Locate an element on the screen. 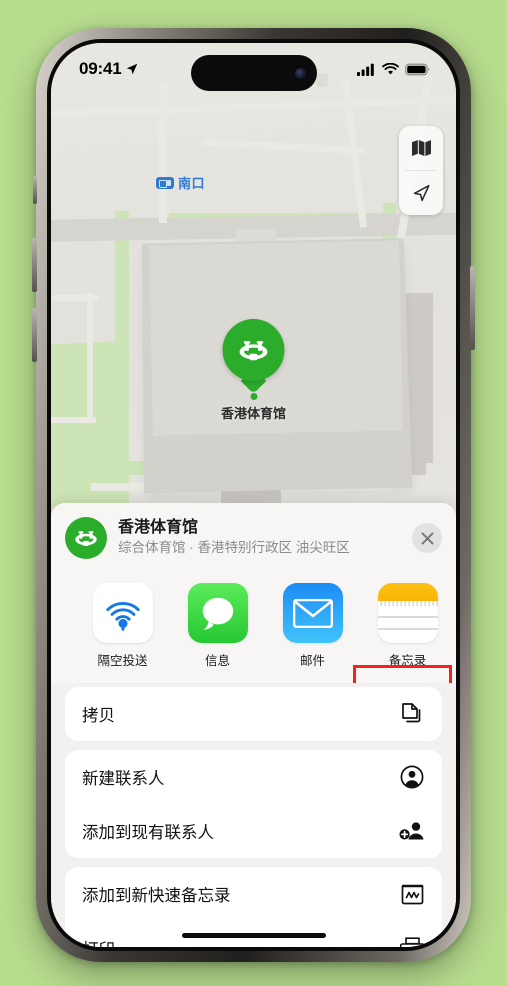 The image size is (507, 986). front-camera-icon is located at coordinates (300, 73).